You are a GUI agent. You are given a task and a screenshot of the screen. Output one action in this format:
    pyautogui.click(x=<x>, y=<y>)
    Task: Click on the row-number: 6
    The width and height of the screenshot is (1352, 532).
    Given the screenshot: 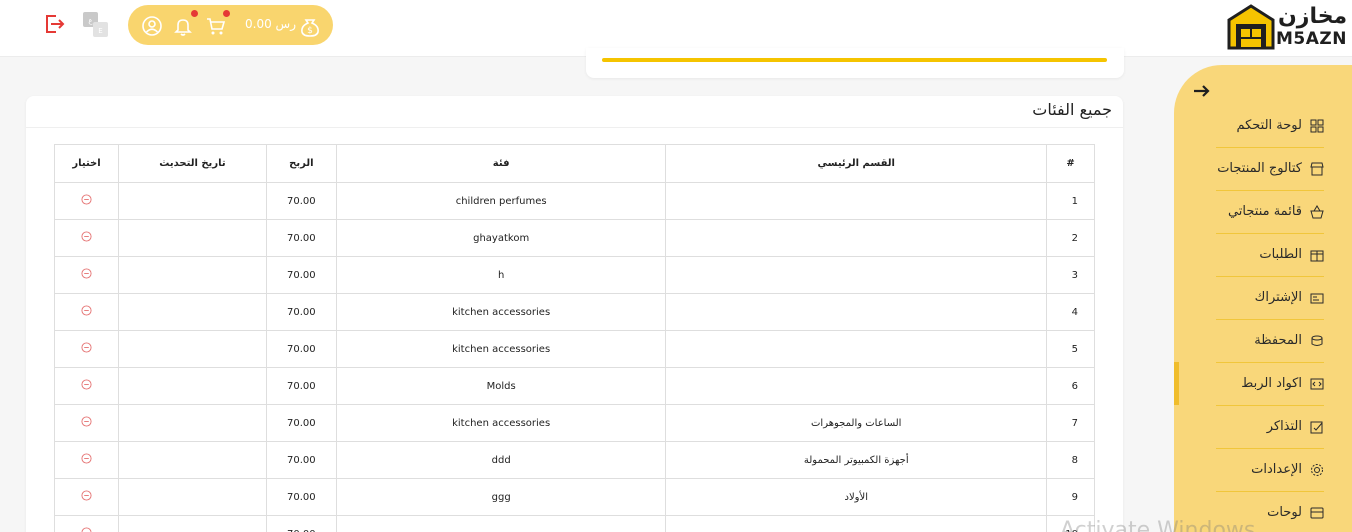 What is the action you would take?
    pyautogui.click(x=1070, y=386)
    